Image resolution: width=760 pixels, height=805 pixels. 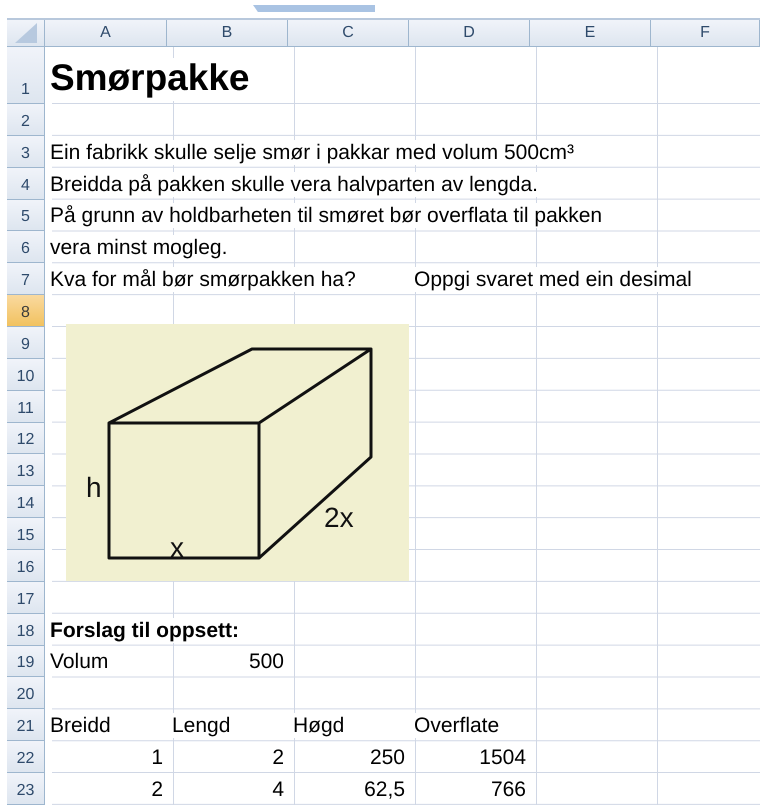 I want to click on row-header: 8, so click(x=26, y=311).